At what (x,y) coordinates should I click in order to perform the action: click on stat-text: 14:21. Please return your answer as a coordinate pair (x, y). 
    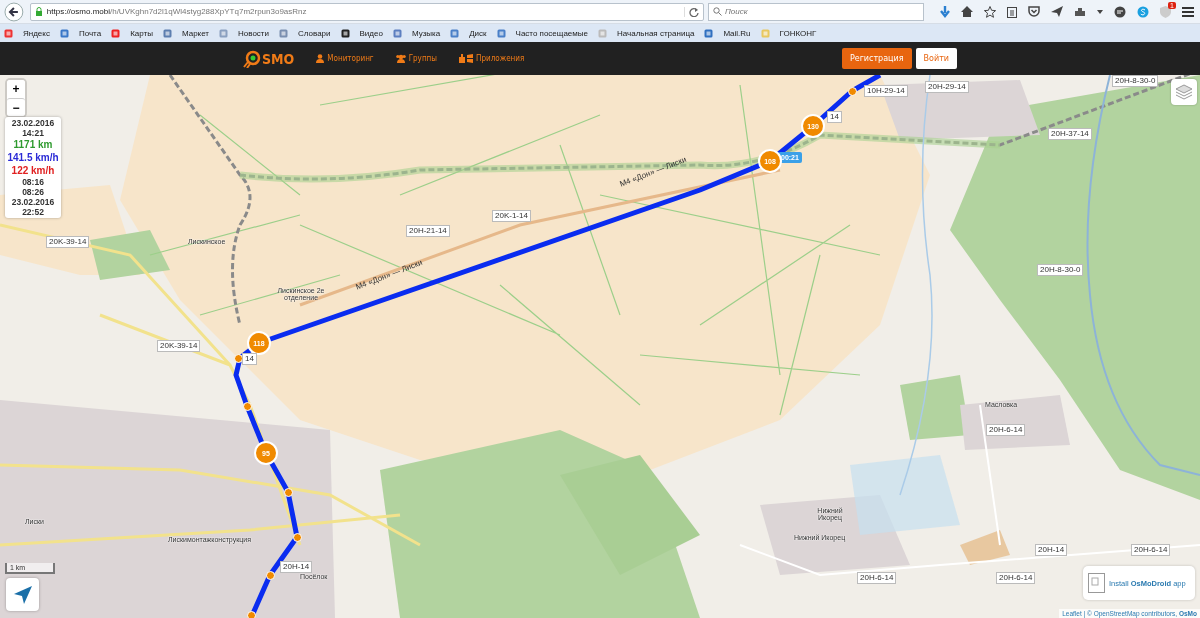
    Looking at the image, I should click on (33, 133).